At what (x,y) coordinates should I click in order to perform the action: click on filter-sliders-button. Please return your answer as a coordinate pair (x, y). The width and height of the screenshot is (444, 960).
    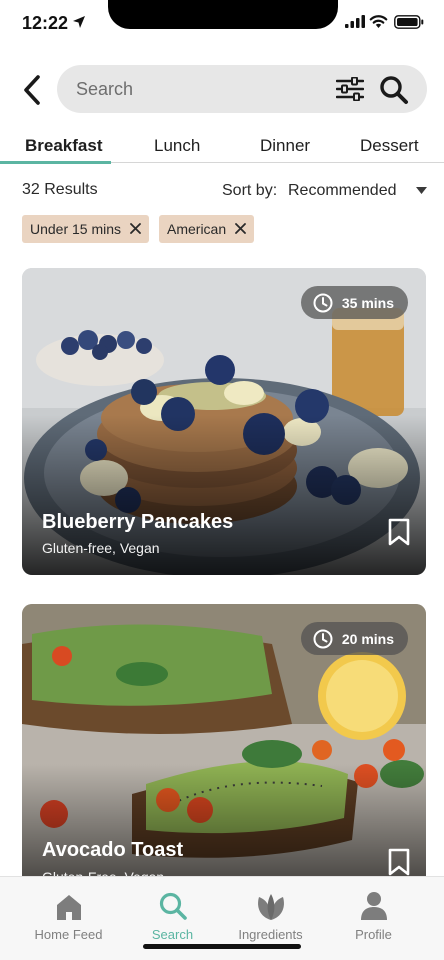
    Looking at the image, I should click on (350, 91).